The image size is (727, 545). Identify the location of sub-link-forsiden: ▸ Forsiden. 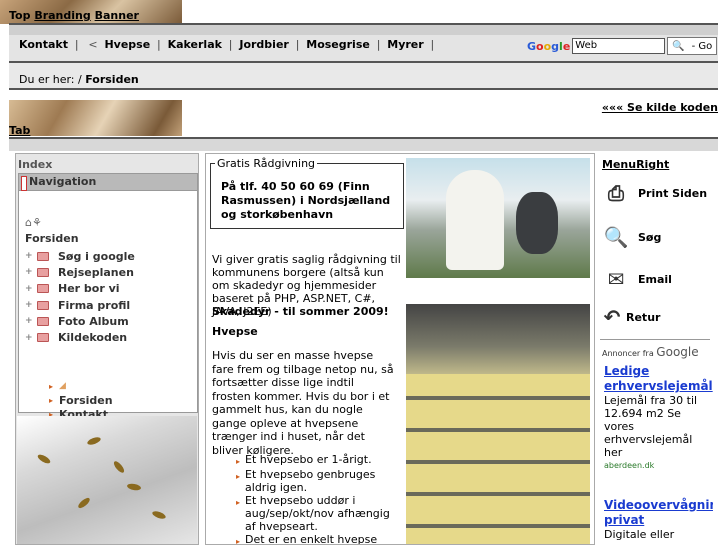
(81, 400).